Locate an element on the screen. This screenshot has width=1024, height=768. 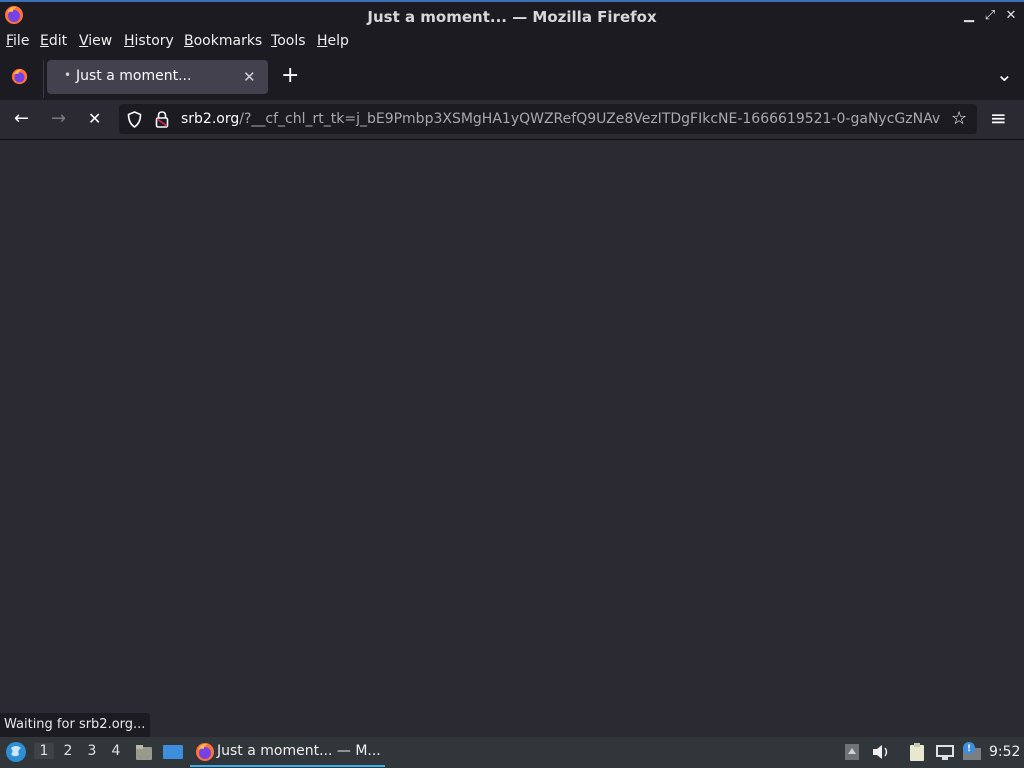
app-menu-button: ≡ is located at coordinates (998, 118).